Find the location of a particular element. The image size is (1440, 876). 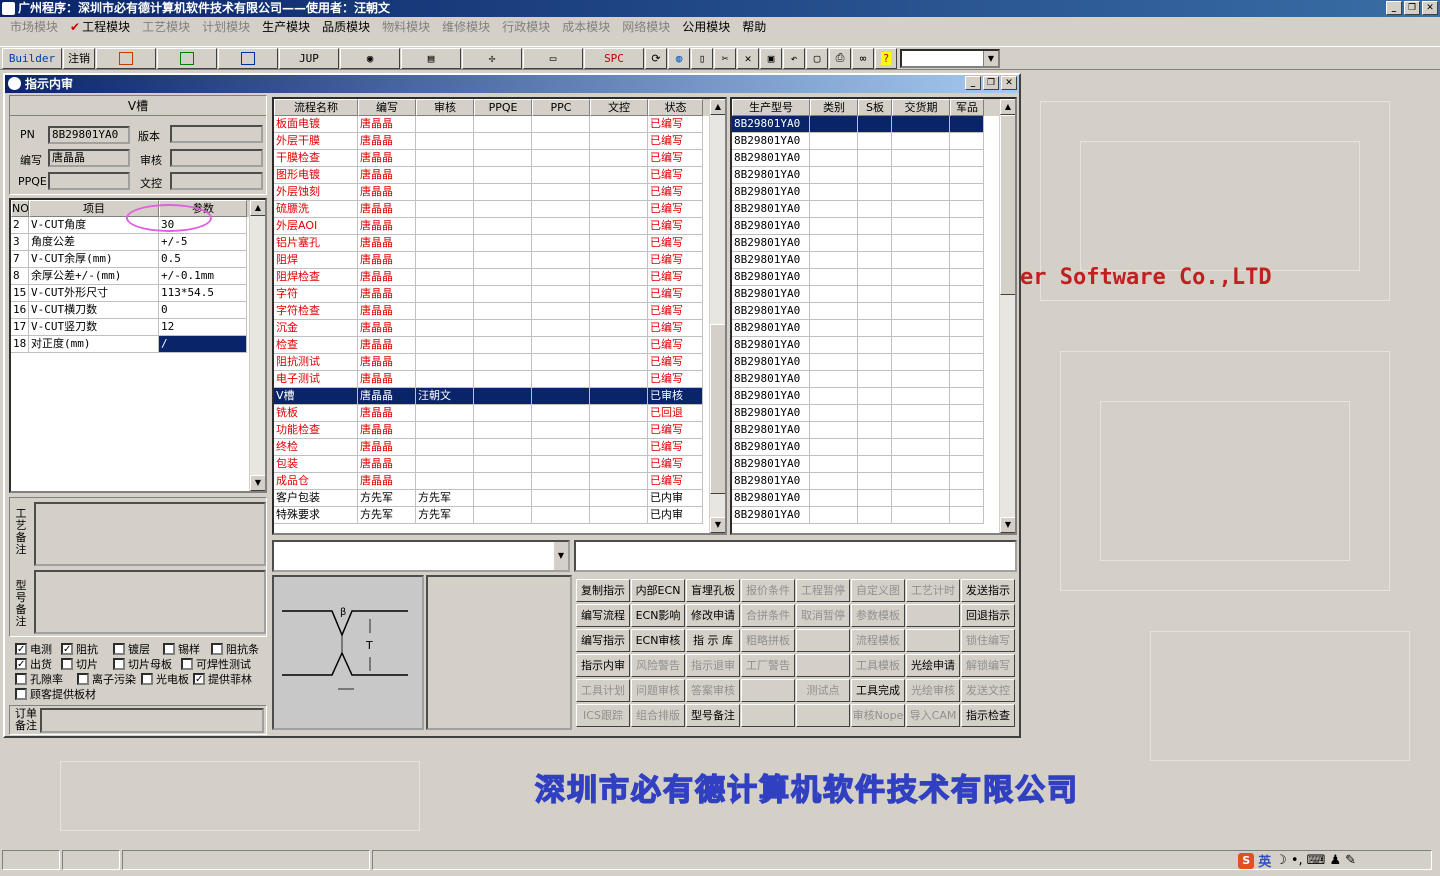

ppqe-field is located at coordinates (89, 181).